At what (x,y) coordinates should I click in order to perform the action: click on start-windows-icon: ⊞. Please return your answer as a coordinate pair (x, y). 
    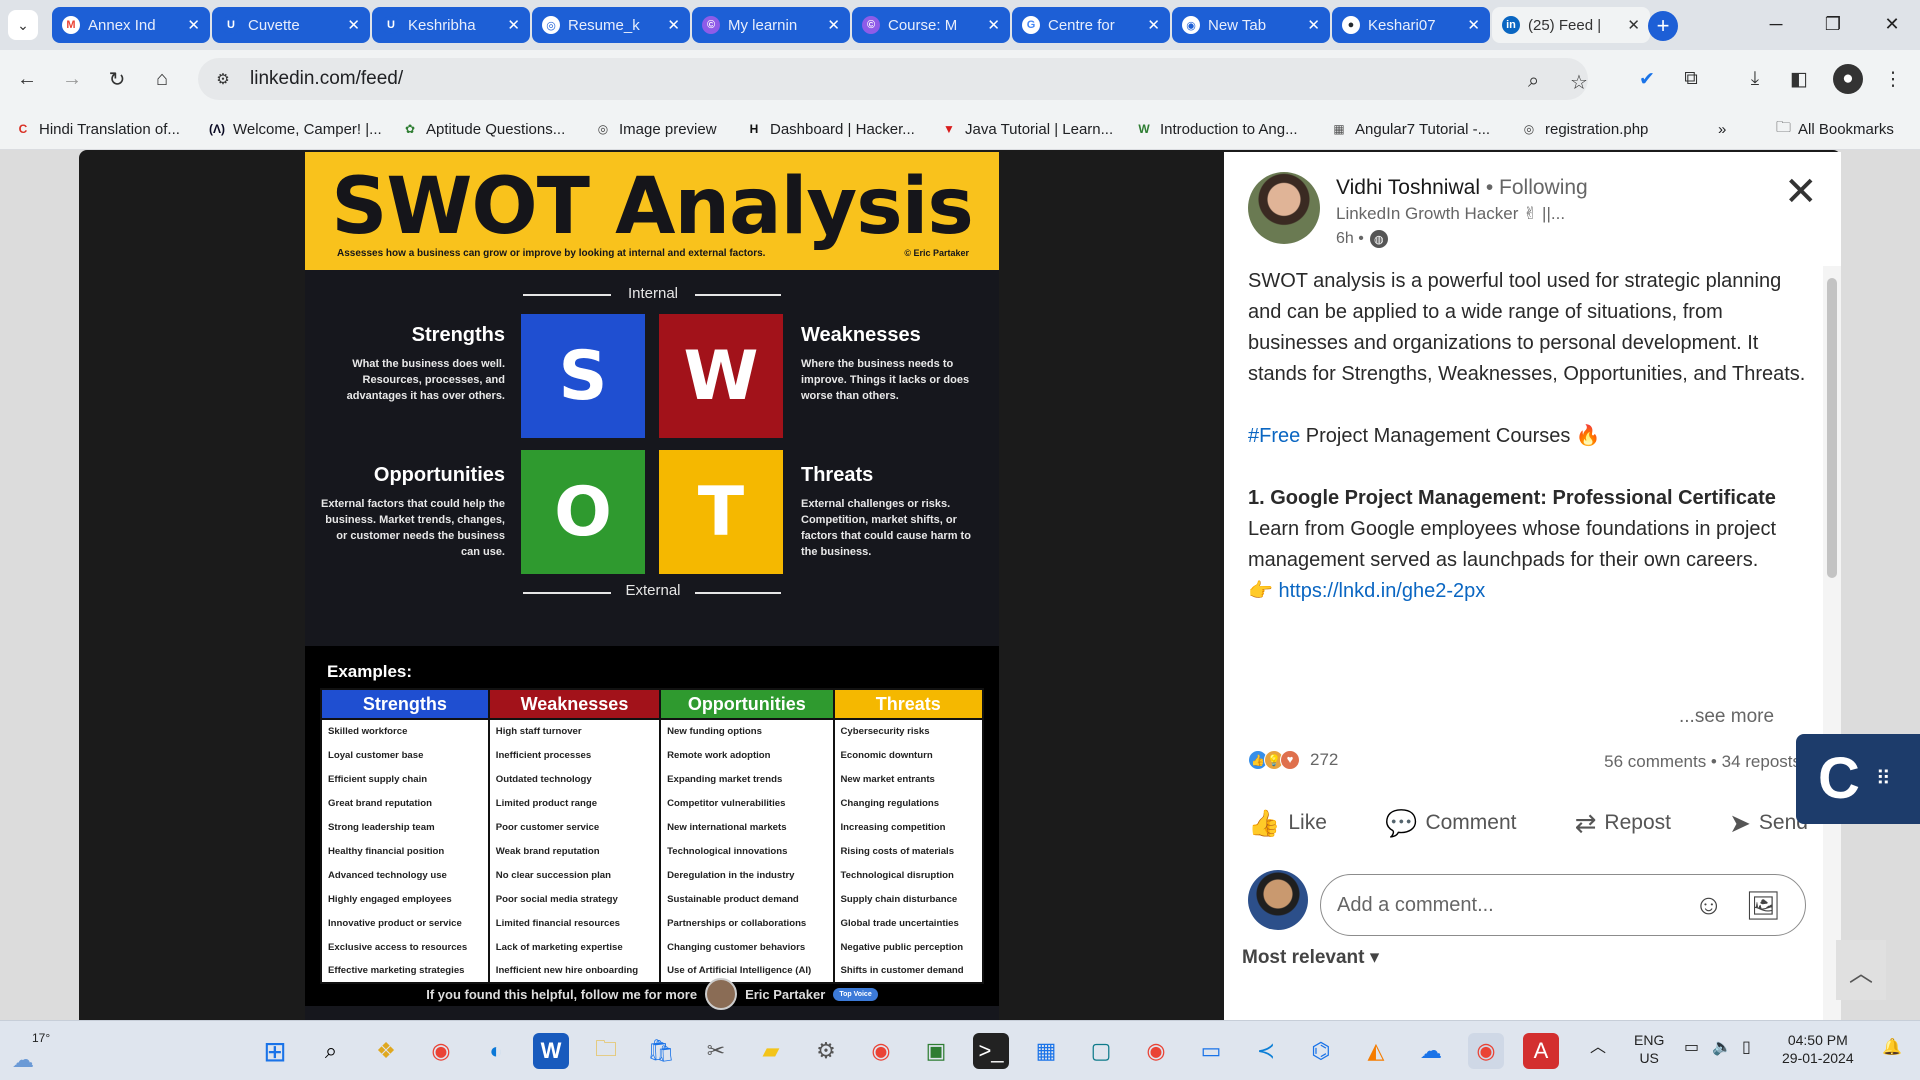
    Looking at the image, I should click on (275, 1051).